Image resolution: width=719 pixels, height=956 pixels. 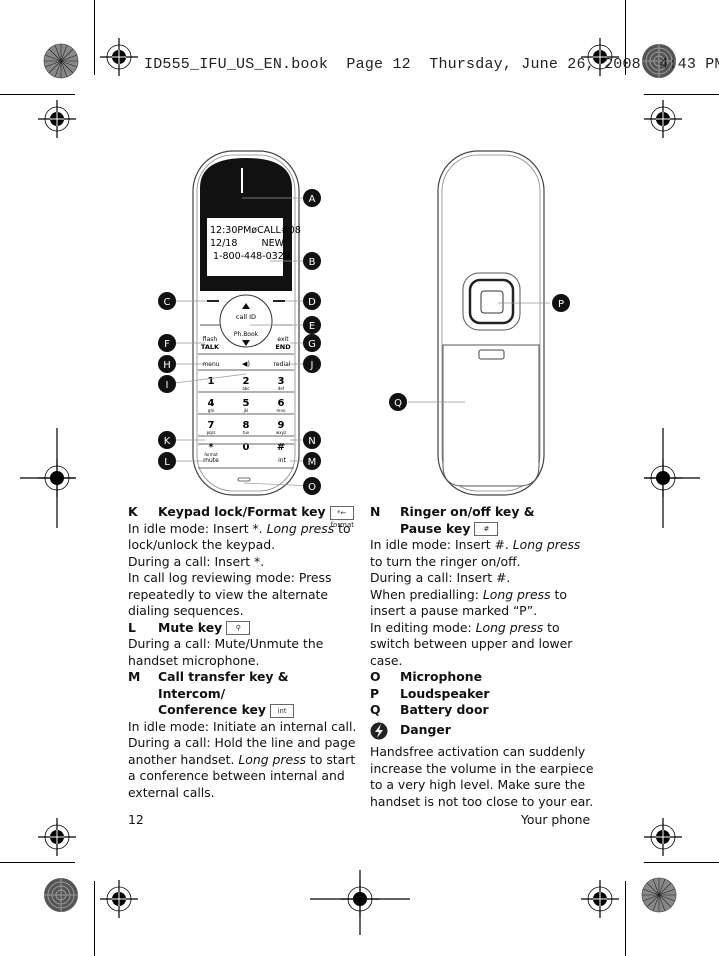 I want to click on keypad-key-sublabel: wxyz, so click(x=281, y=432).